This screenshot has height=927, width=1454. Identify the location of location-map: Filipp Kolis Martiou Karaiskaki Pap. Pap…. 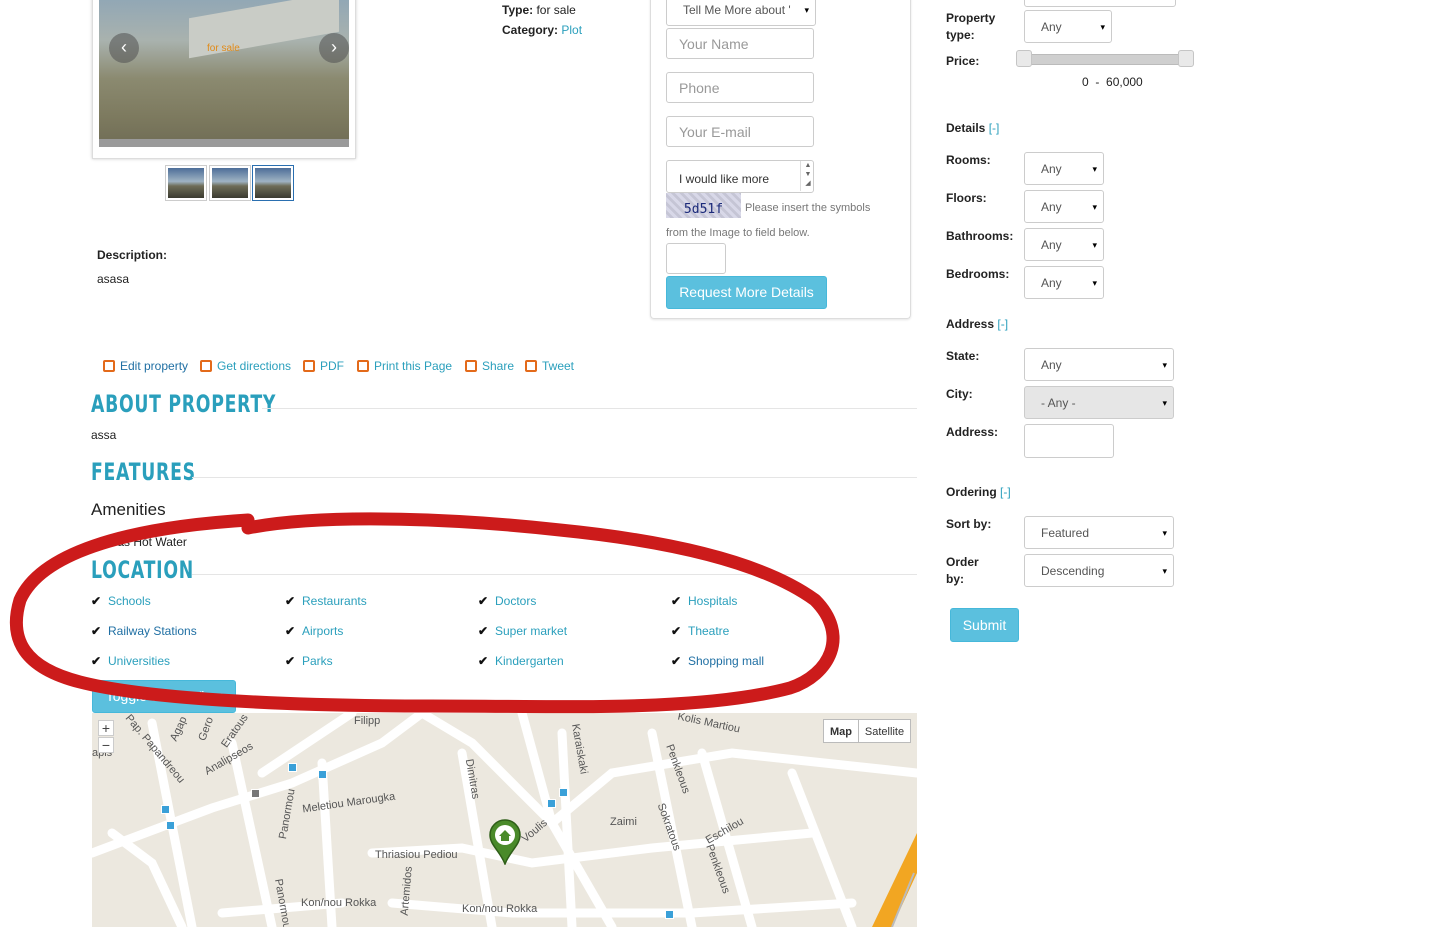
(504, 820).